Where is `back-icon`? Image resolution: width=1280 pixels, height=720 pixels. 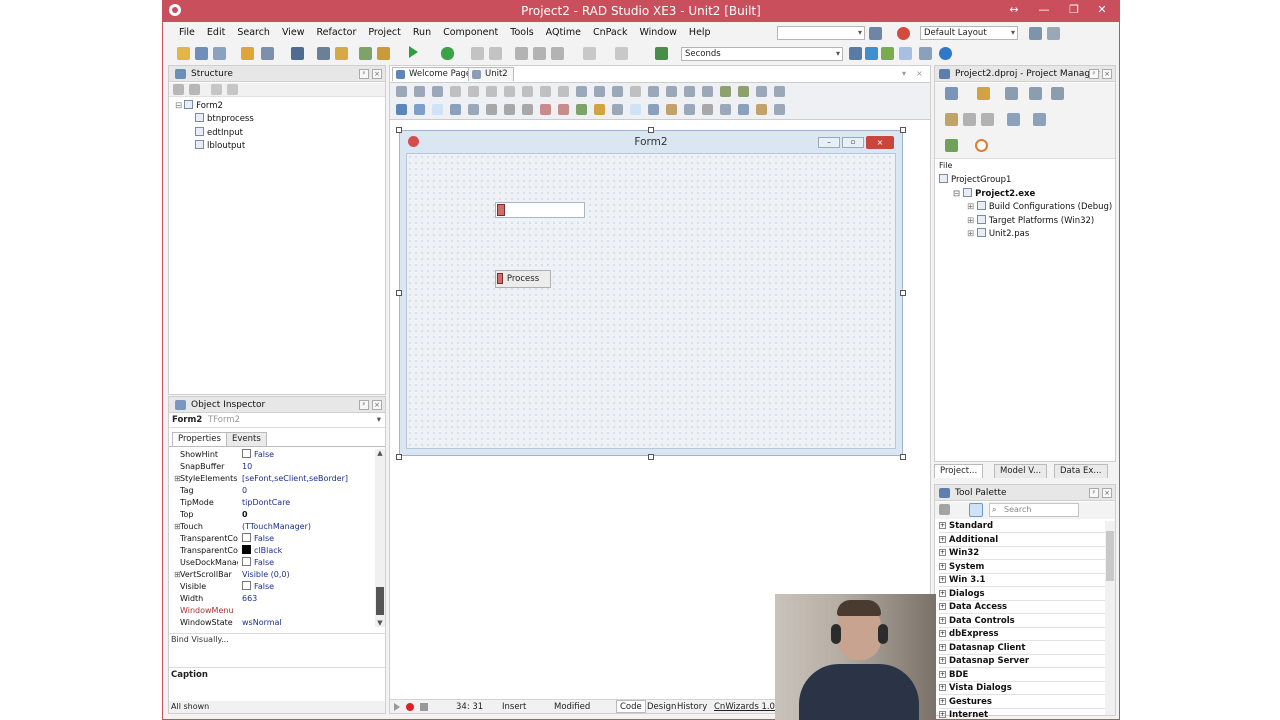
back-icon is located at coordinates (589, 53).